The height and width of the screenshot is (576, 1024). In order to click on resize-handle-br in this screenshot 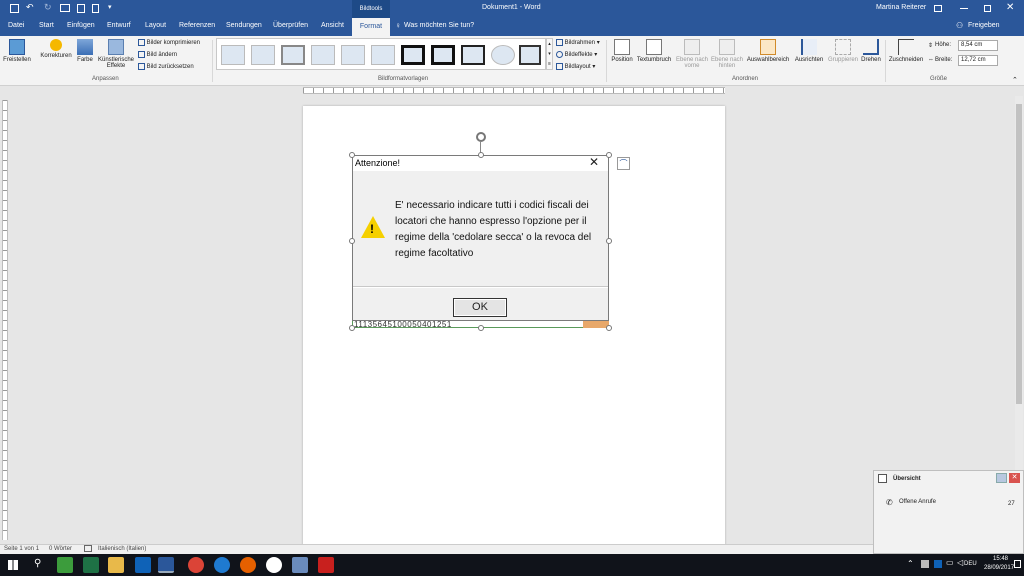, I will do `click(609, 328)`.